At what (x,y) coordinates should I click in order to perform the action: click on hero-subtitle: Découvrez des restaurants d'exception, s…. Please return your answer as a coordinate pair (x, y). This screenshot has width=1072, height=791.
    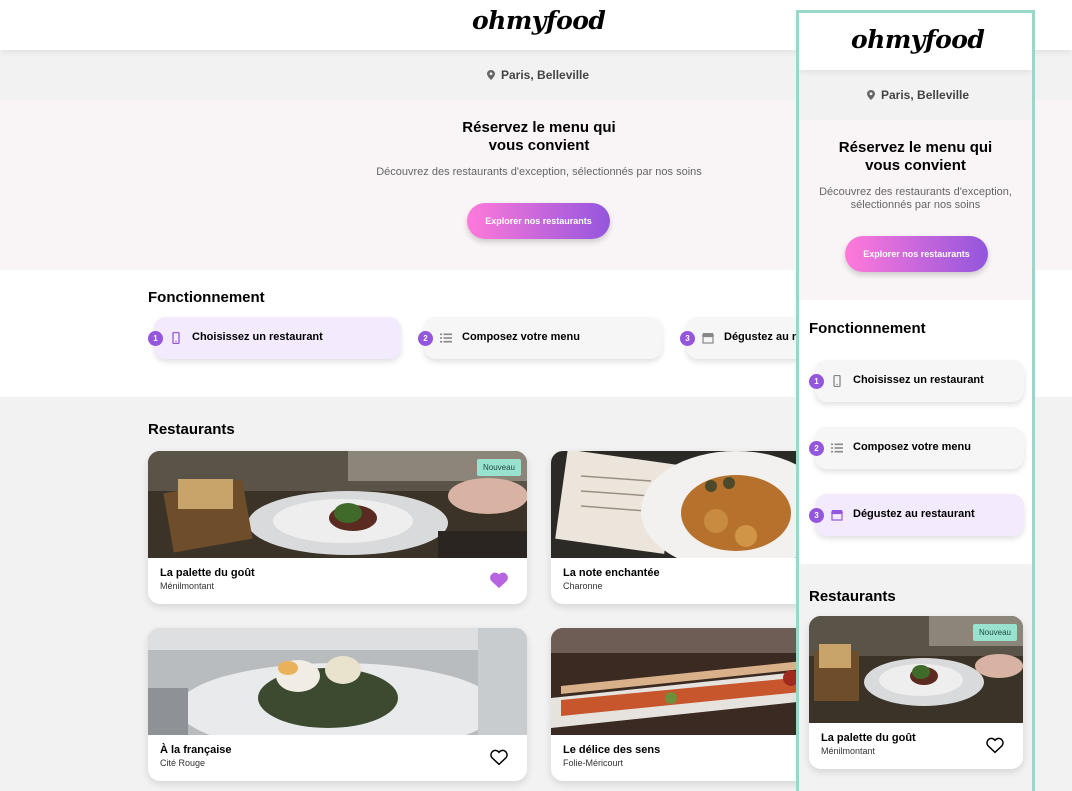
    Looking at the image, I should click on (915, 199).